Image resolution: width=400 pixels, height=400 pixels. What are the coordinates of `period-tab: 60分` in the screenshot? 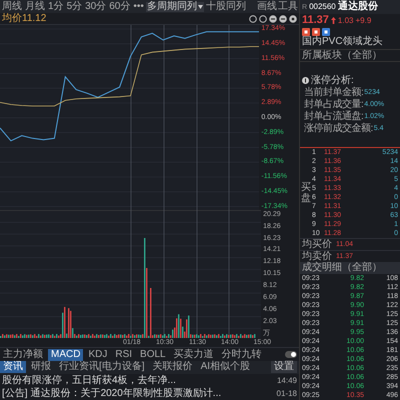 It's located at (120, 7).